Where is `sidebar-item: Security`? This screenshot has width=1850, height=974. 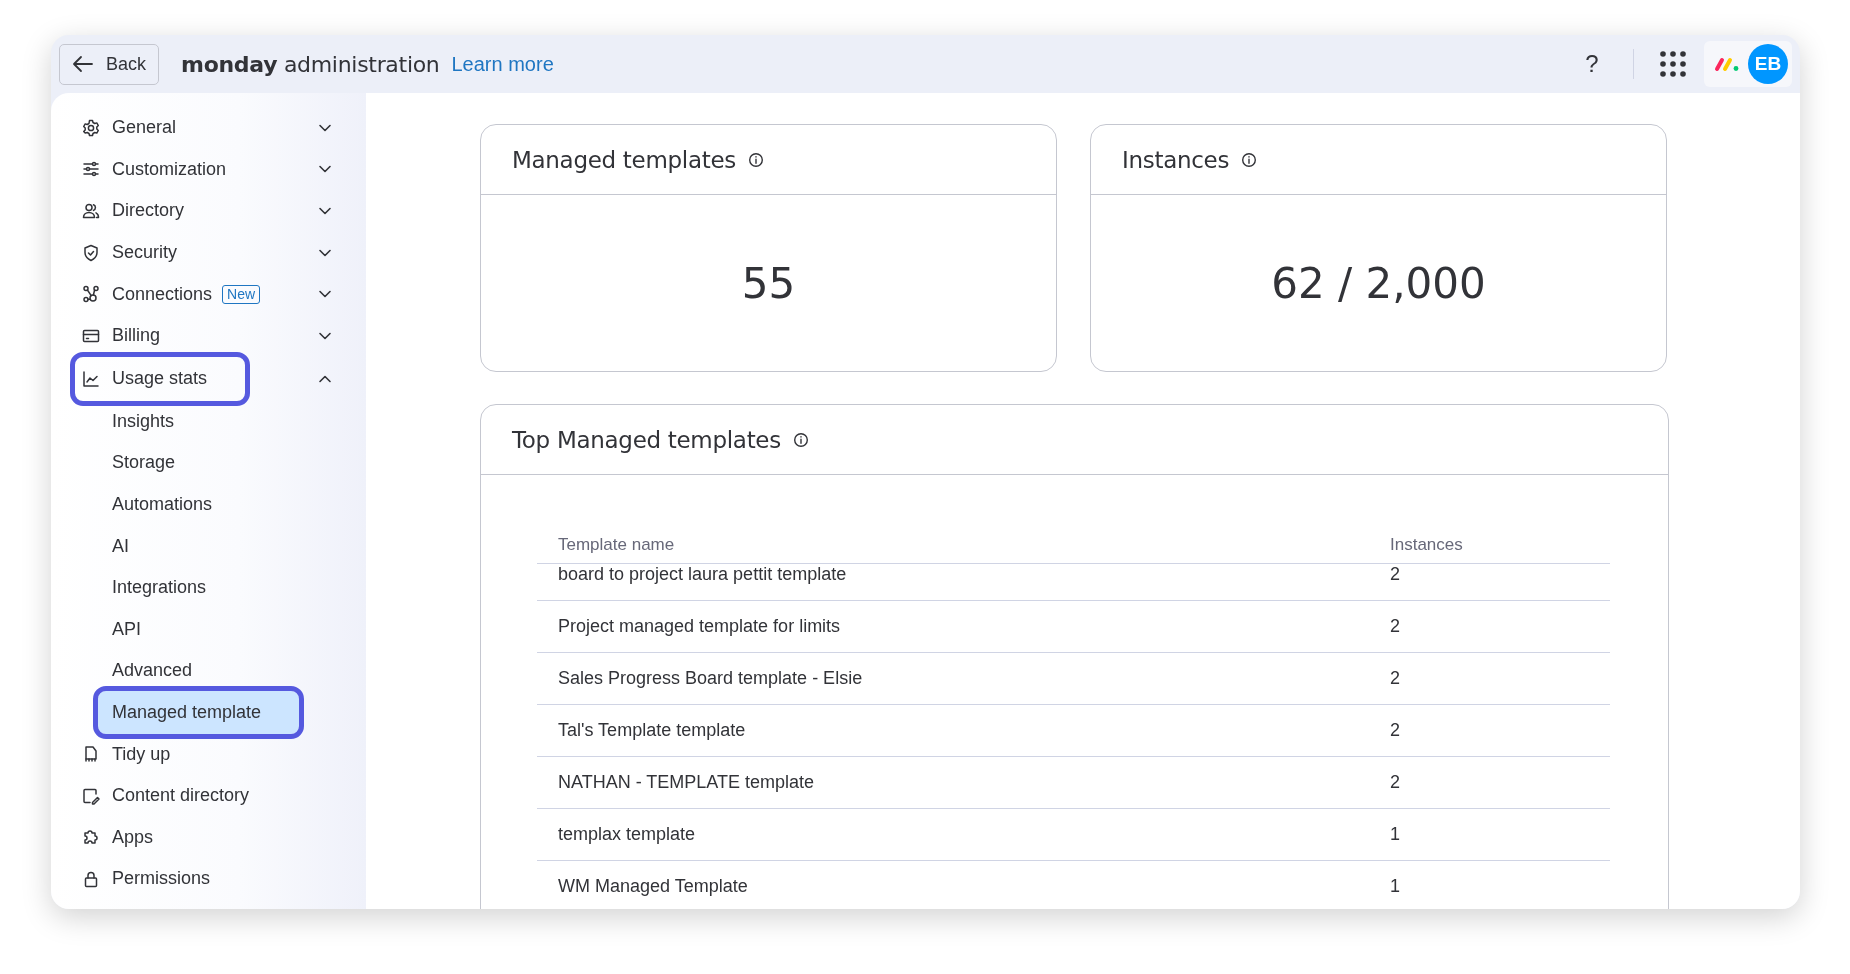
sidebar-item: Security is located at coordinates (207, 252).